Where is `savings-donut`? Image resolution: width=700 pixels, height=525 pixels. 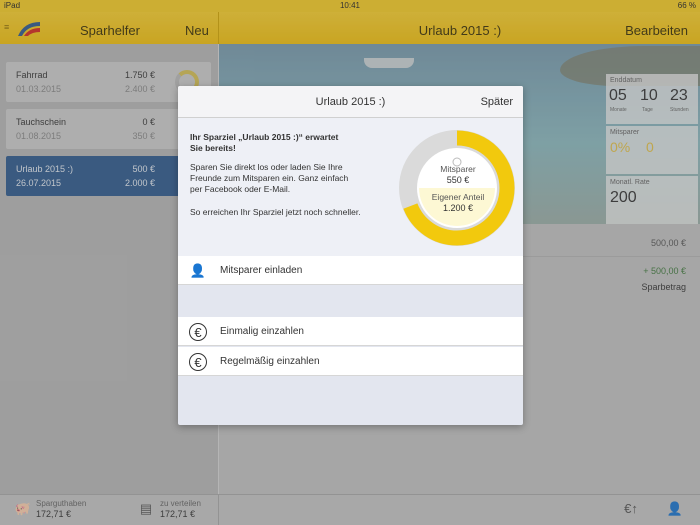 savings-donut is located at coordinates (457, 188).